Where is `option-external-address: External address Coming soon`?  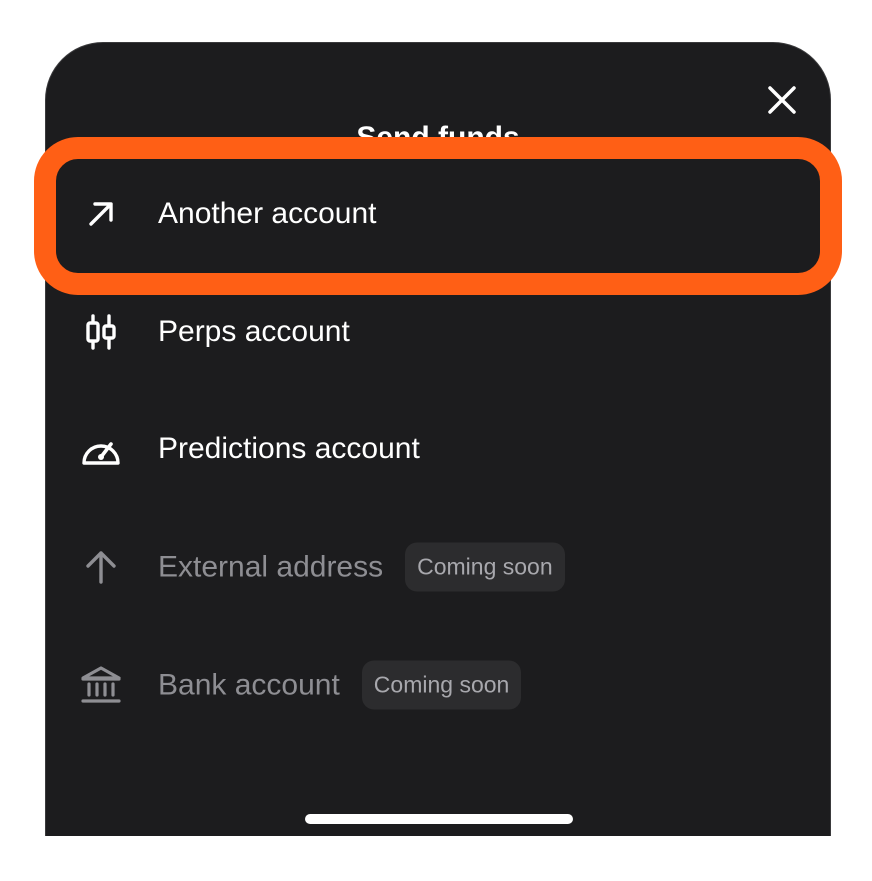
option-external-address: External address Coming soon is located at coordinates (438, 567).